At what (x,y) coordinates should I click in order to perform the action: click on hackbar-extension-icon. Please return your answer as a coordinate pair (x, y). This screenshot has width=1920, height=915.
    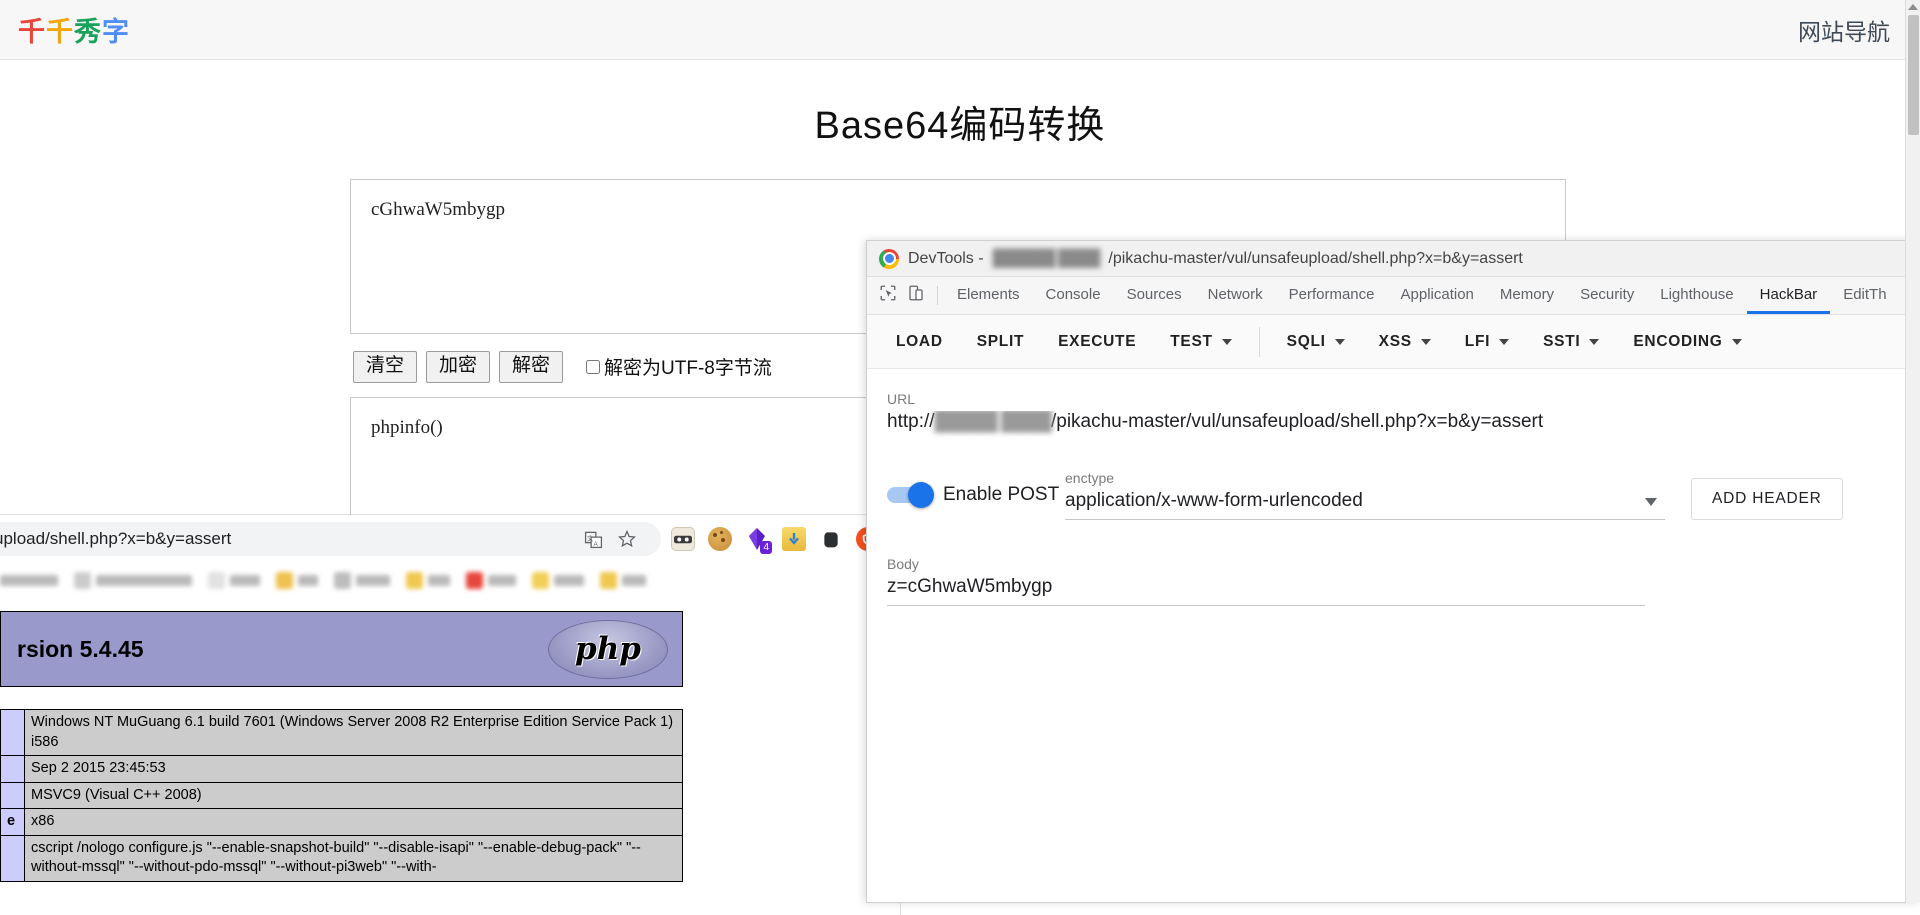
    Looking at the image, I should click on (683, 539).